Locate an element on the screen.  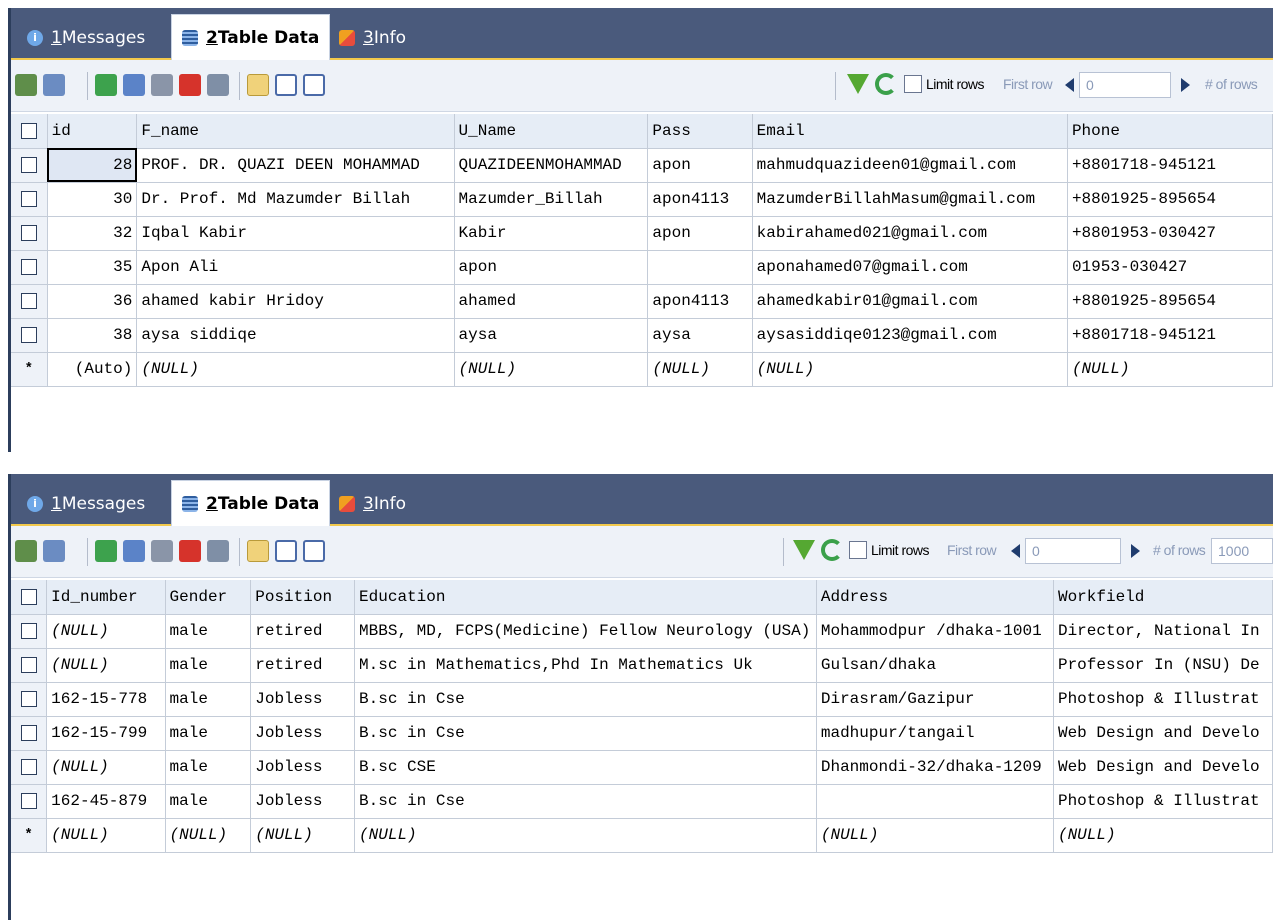
grid-cell: 162-15-799 is located at coordinates (106, 733).